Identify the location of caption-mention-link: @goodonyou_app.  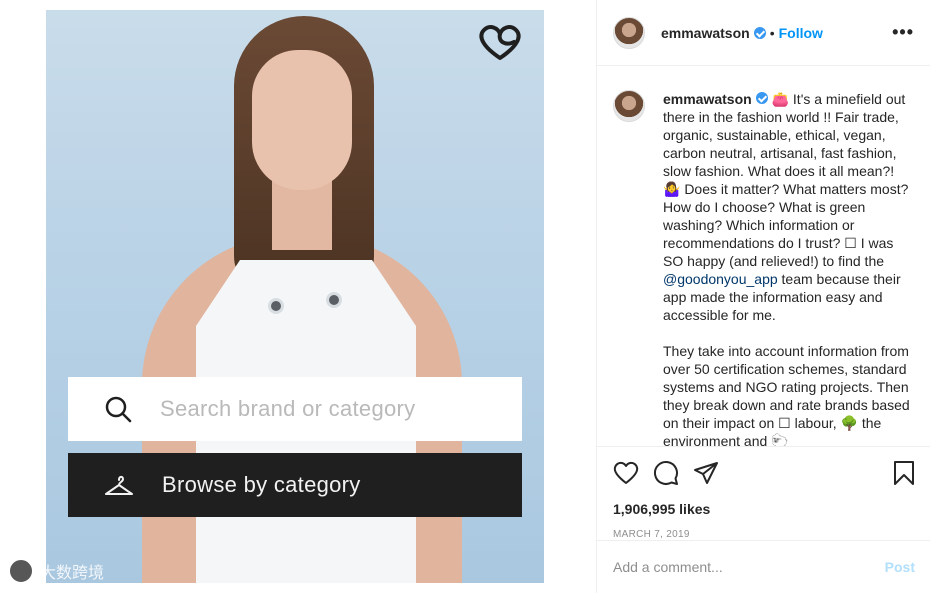
(720, 279).